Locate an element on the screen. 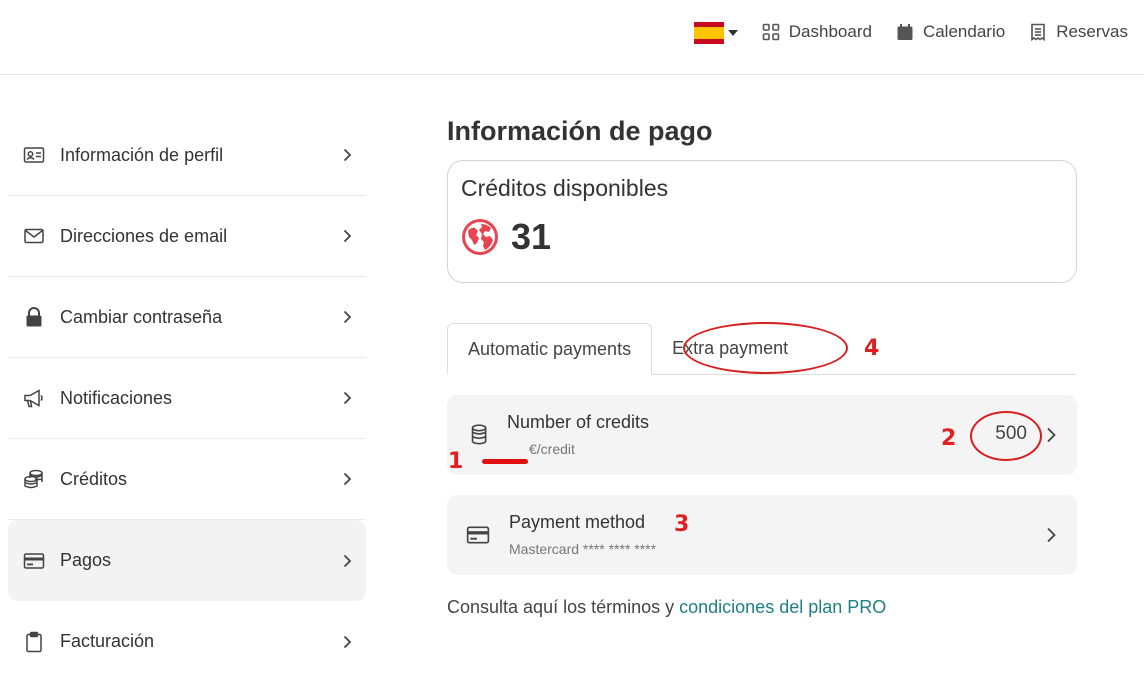  spain-flag-icon is located at coordinates (709, 33).